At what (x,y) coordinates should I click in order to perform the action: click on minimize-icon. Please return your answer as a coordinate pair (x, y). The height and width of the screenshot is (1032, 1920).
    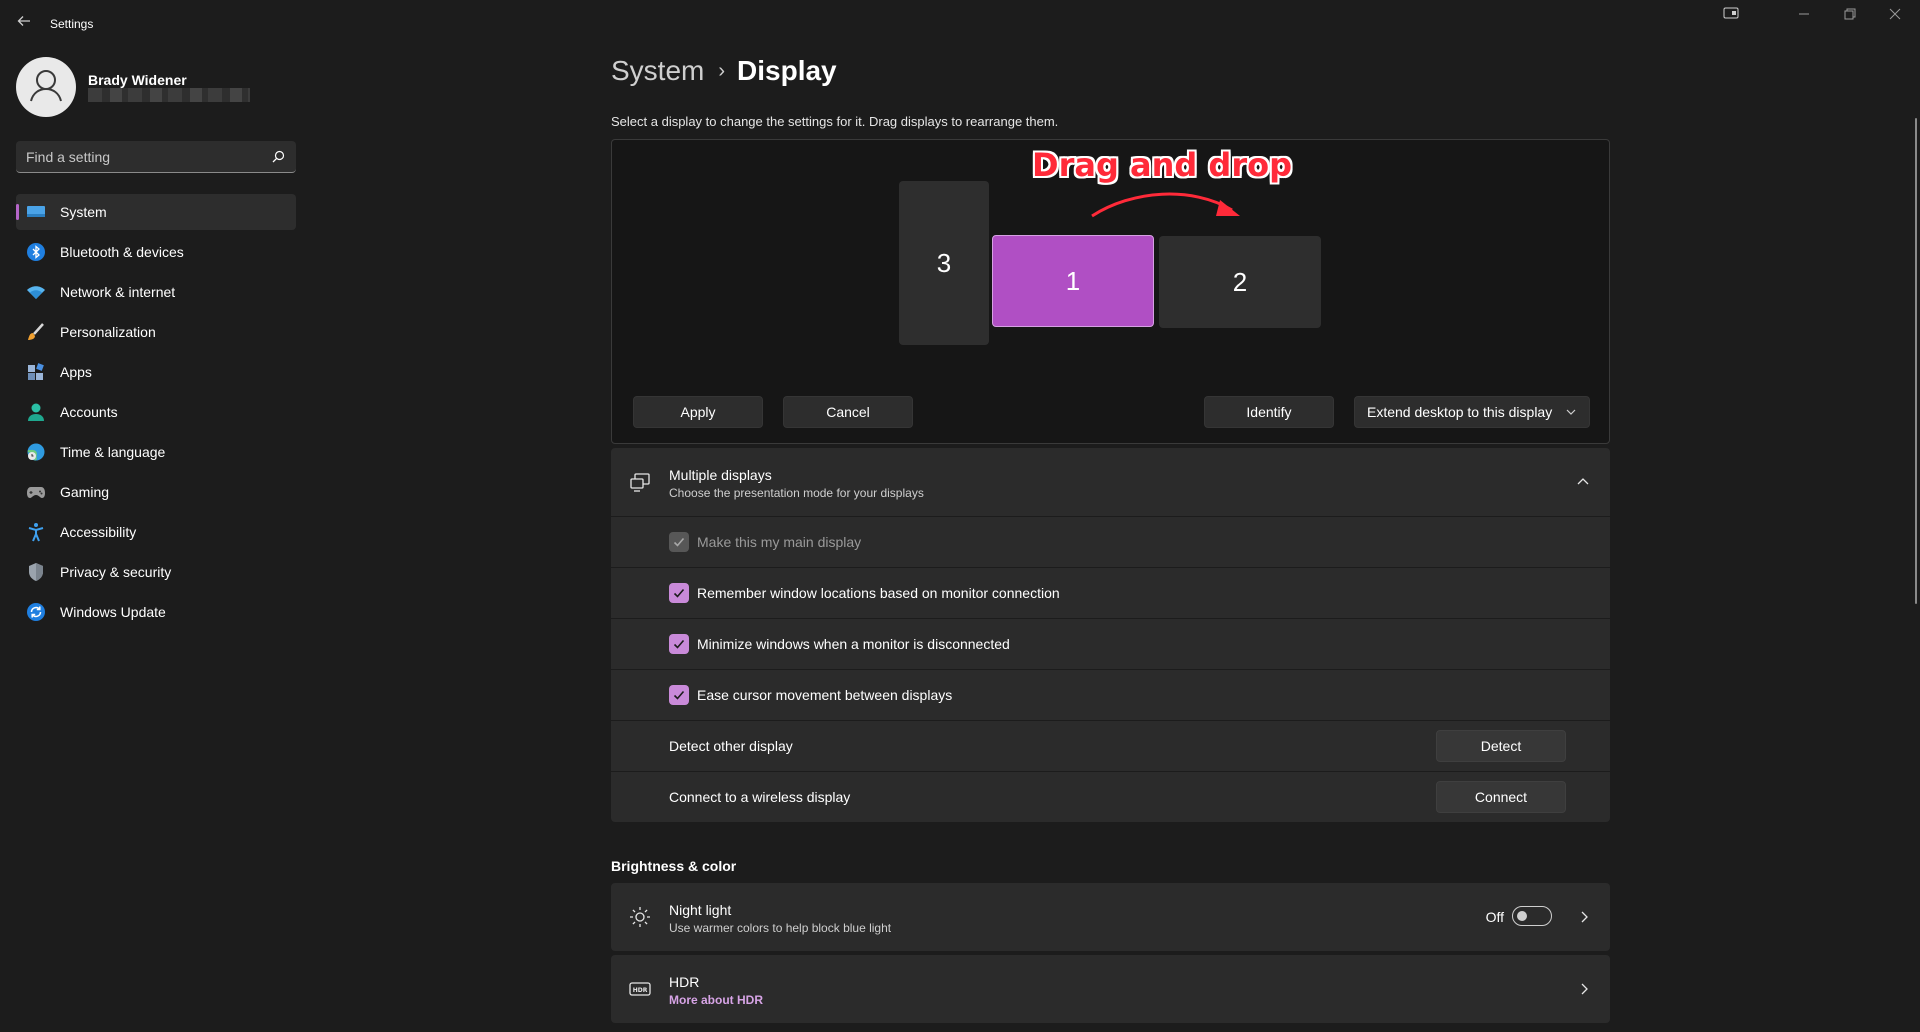
    Looking at the image, I should click on (1804, 16).